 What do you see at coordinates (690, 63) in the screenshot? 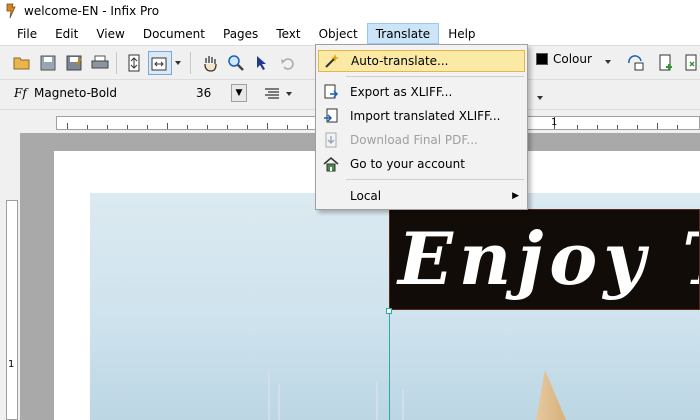
I see `insert-page-icon` at bounding box center [690, 63].